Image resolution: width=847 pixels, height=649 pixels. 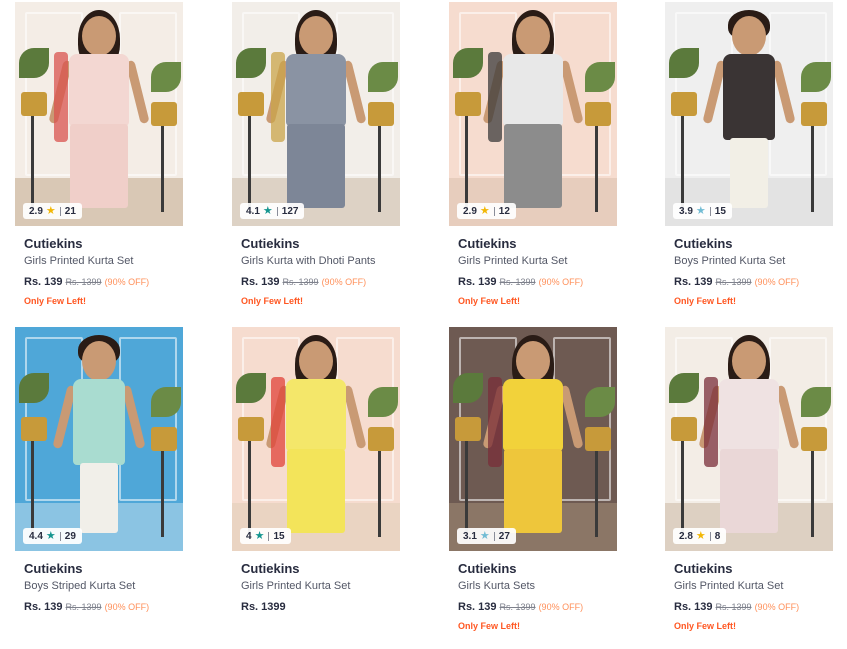 What do you see at coordinates (263, 607) in the screenshot?
I see `selling-price: Rs. 1399` at bounding box center [263, 607].